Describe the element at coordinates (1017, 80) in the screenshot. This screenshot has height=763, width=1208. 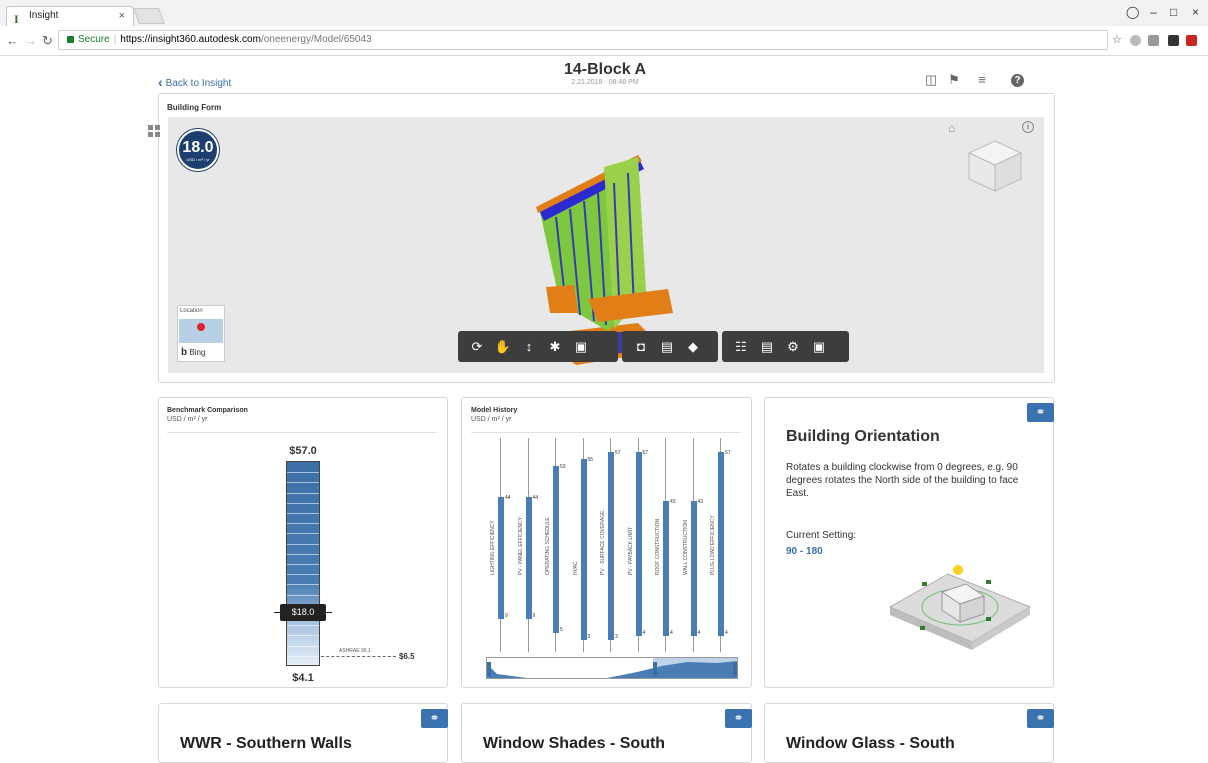
I see `help-icon: ?` at that location.